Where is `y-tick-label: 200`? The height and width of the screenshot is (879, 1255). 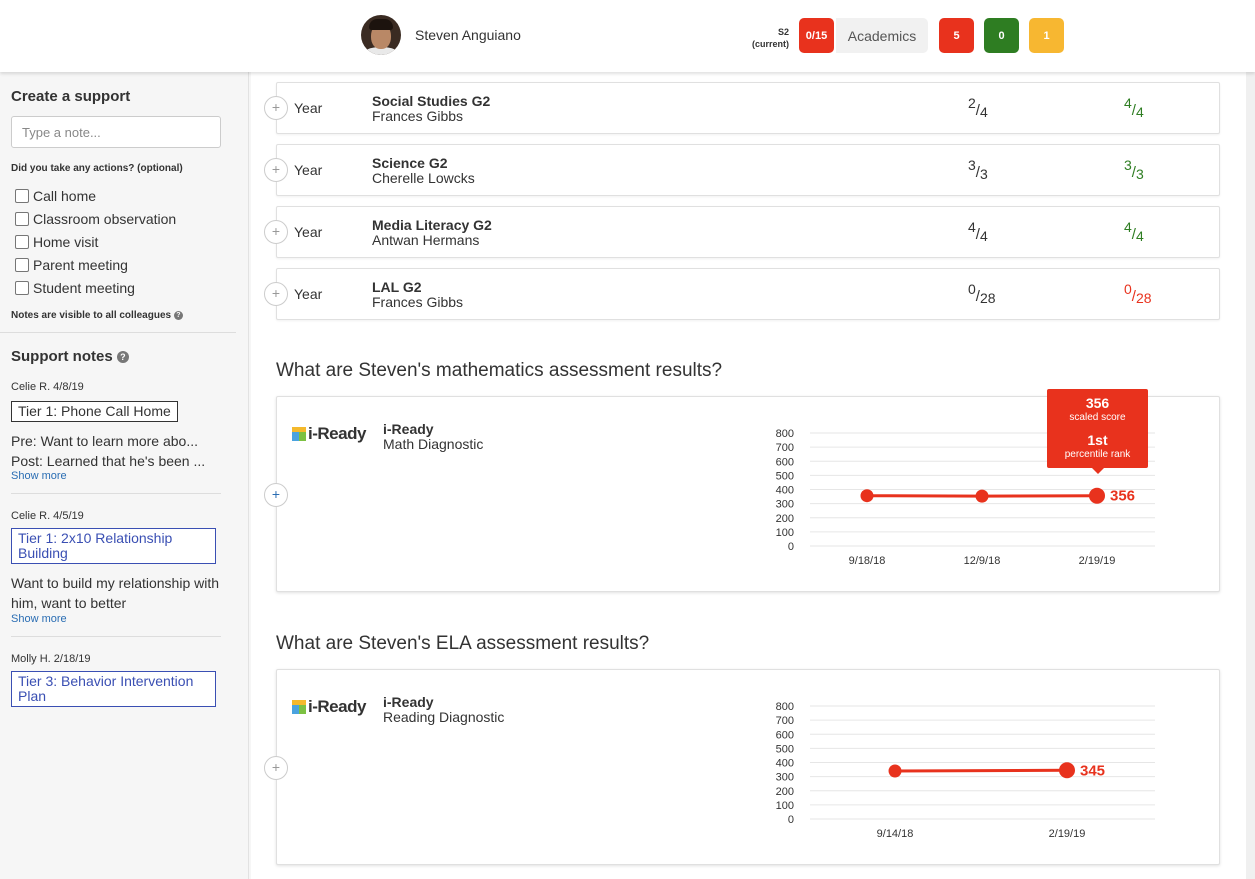 y-tick-label: 200 is located at coordinates (785, 792).